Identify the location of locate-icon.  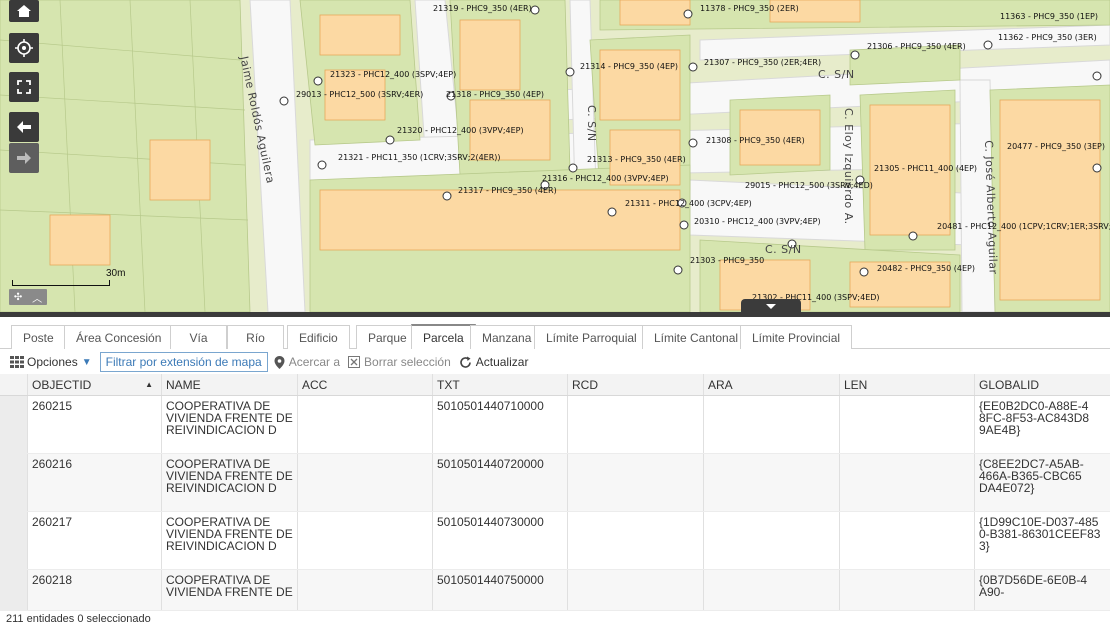
(24, 48).